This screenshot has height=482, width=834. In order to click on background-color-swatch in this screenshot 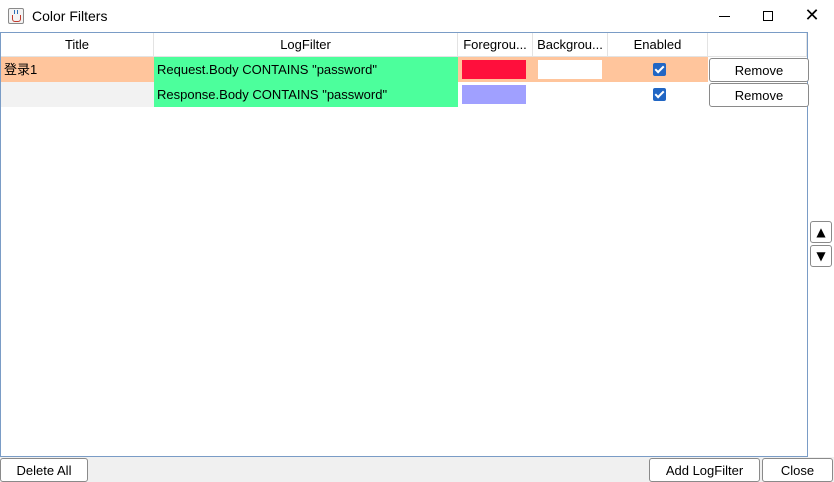, I will do `click(570, 69)`.